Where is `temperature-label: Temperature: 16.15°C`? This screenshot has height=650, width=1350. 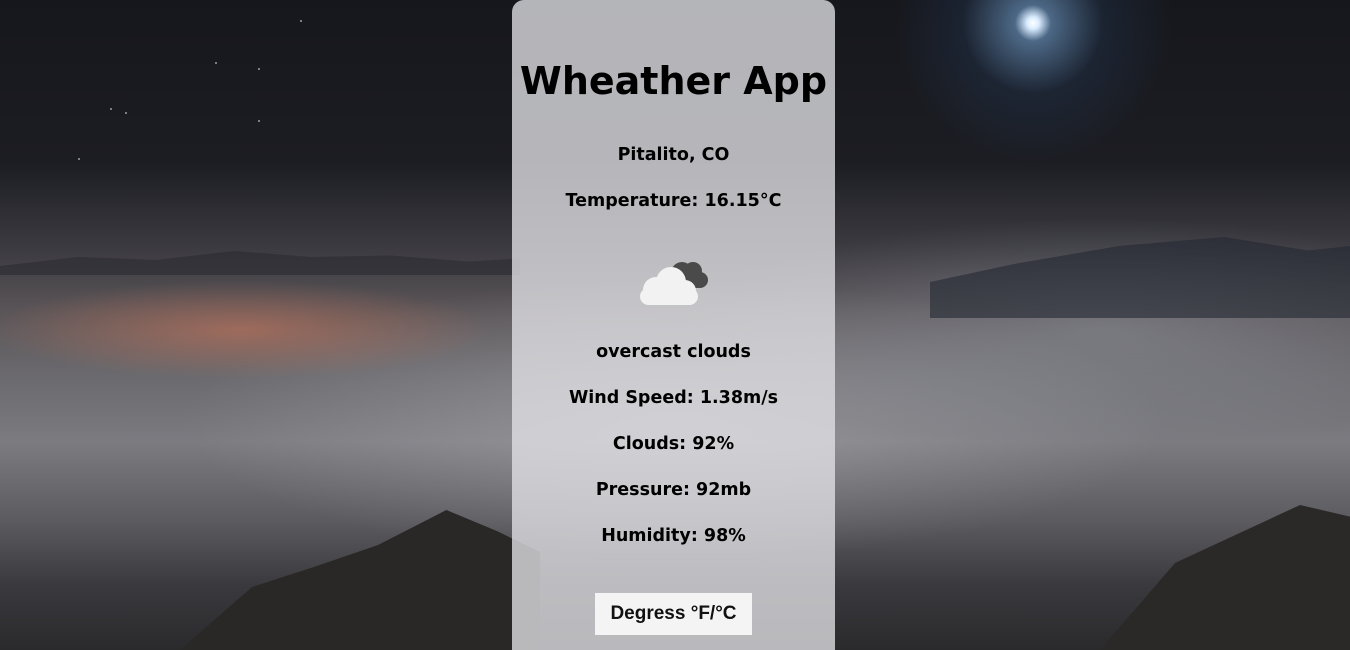
temperature-label: Temperature: 16.15°C is located at coordinates (673, 201).